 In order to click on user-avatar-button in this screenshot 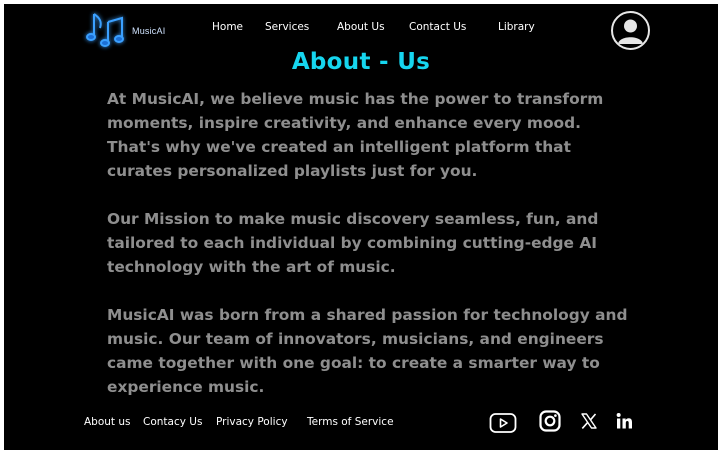, I will do `click(630, 30)`.